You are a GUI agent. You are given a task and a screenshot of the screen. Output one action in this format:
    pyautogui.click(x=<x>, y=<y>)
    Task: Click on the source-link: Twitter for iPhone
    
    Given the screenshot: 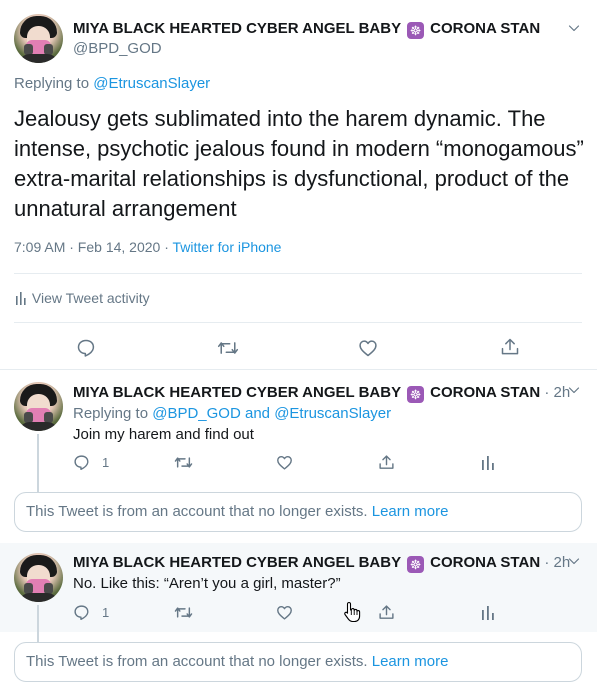 What is the action you would take?
    pyautogui.click(x=227, y=247)
    